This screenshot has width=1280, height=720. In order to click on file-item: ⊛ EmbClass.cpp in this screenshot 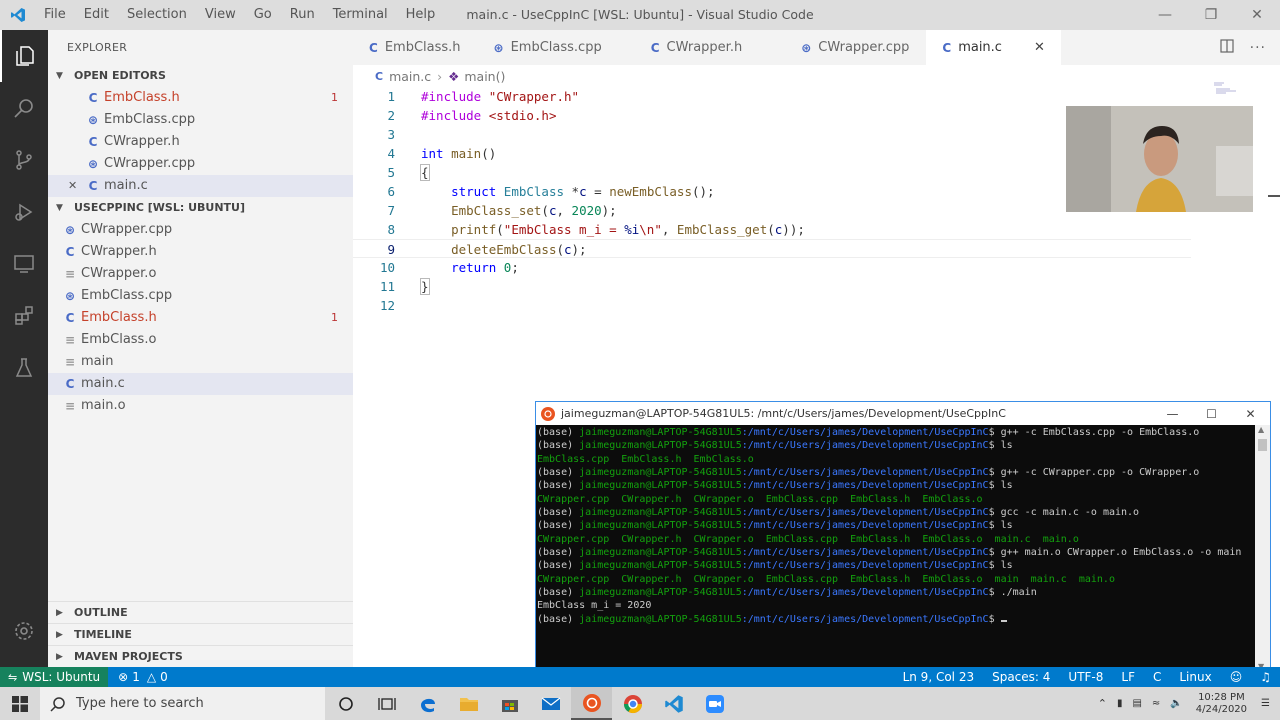, I will do `click(200, 296)`.